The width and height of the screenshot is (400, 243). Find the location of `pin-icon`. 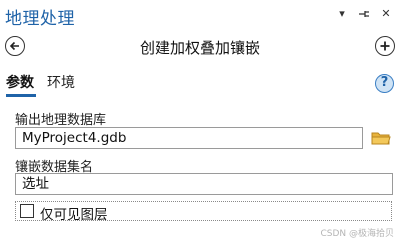

pin-icon is located at coordinates (364, 14).